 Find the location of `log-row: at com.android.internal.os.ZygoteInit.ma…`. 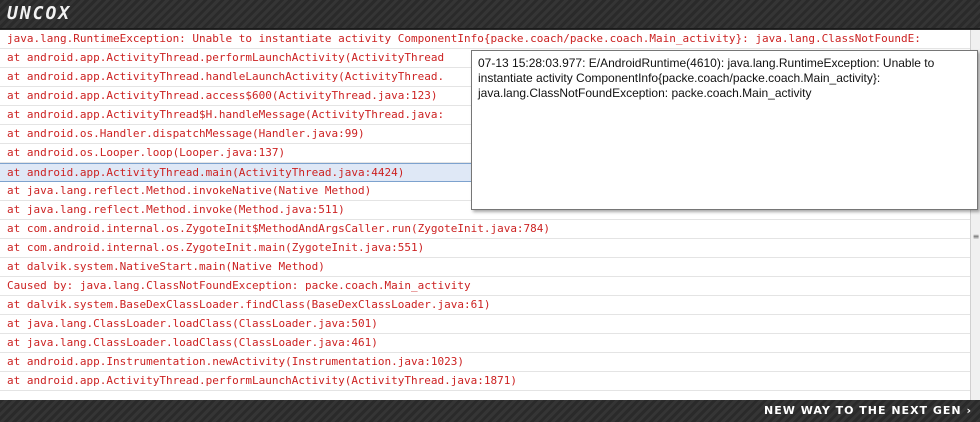

log-row: at com.android.internal.os.ZygoteInit.ma… is located at coordinates (485, 248).